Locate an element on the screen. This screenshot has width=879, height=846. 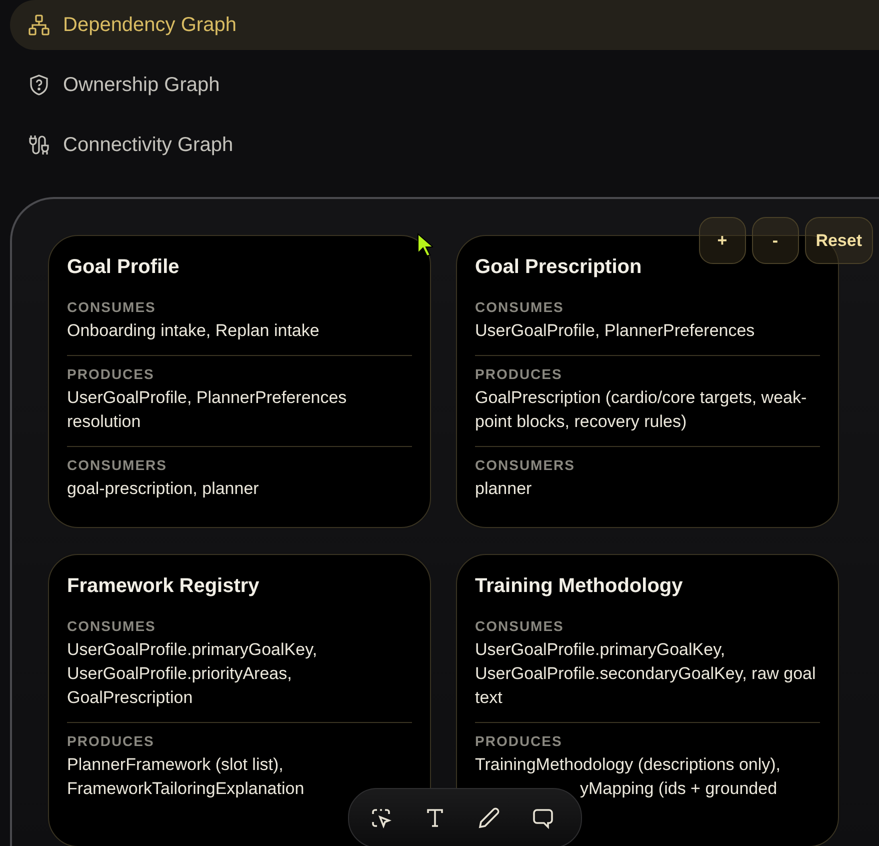
plug-icon is located at coordinates (39, 145).